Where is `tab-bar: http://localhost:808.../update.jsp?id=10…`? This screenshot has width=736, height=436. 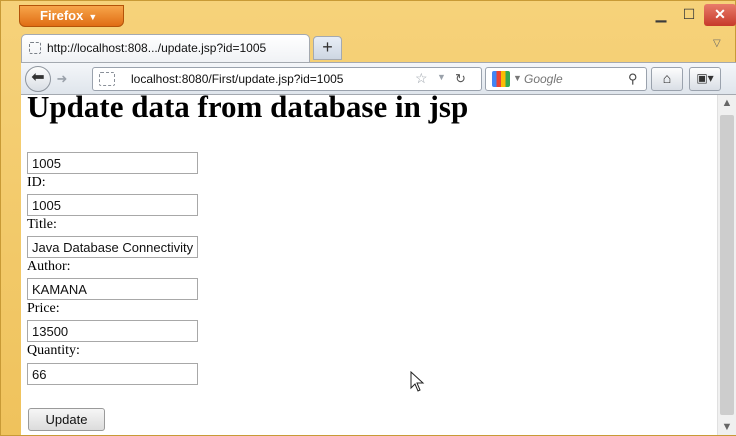 tab-bar: http://localhost:808.../update.jsp?id=10… is located at coordinates (378, 48).